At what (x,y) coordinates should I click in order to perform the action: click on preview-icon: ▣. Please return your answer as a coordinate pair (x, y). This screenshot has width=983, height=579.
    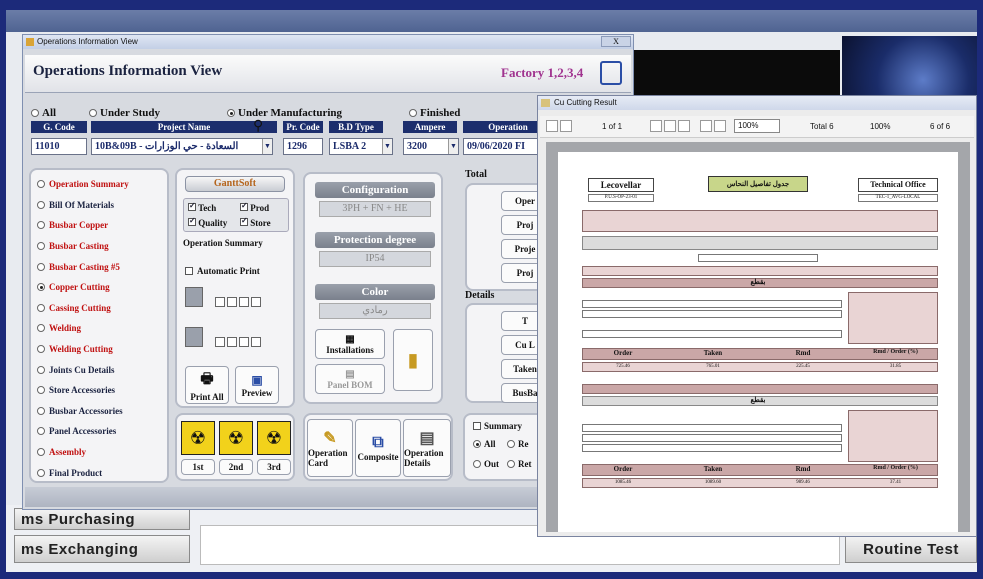
    Looking at the image, I should click on (257, 379).